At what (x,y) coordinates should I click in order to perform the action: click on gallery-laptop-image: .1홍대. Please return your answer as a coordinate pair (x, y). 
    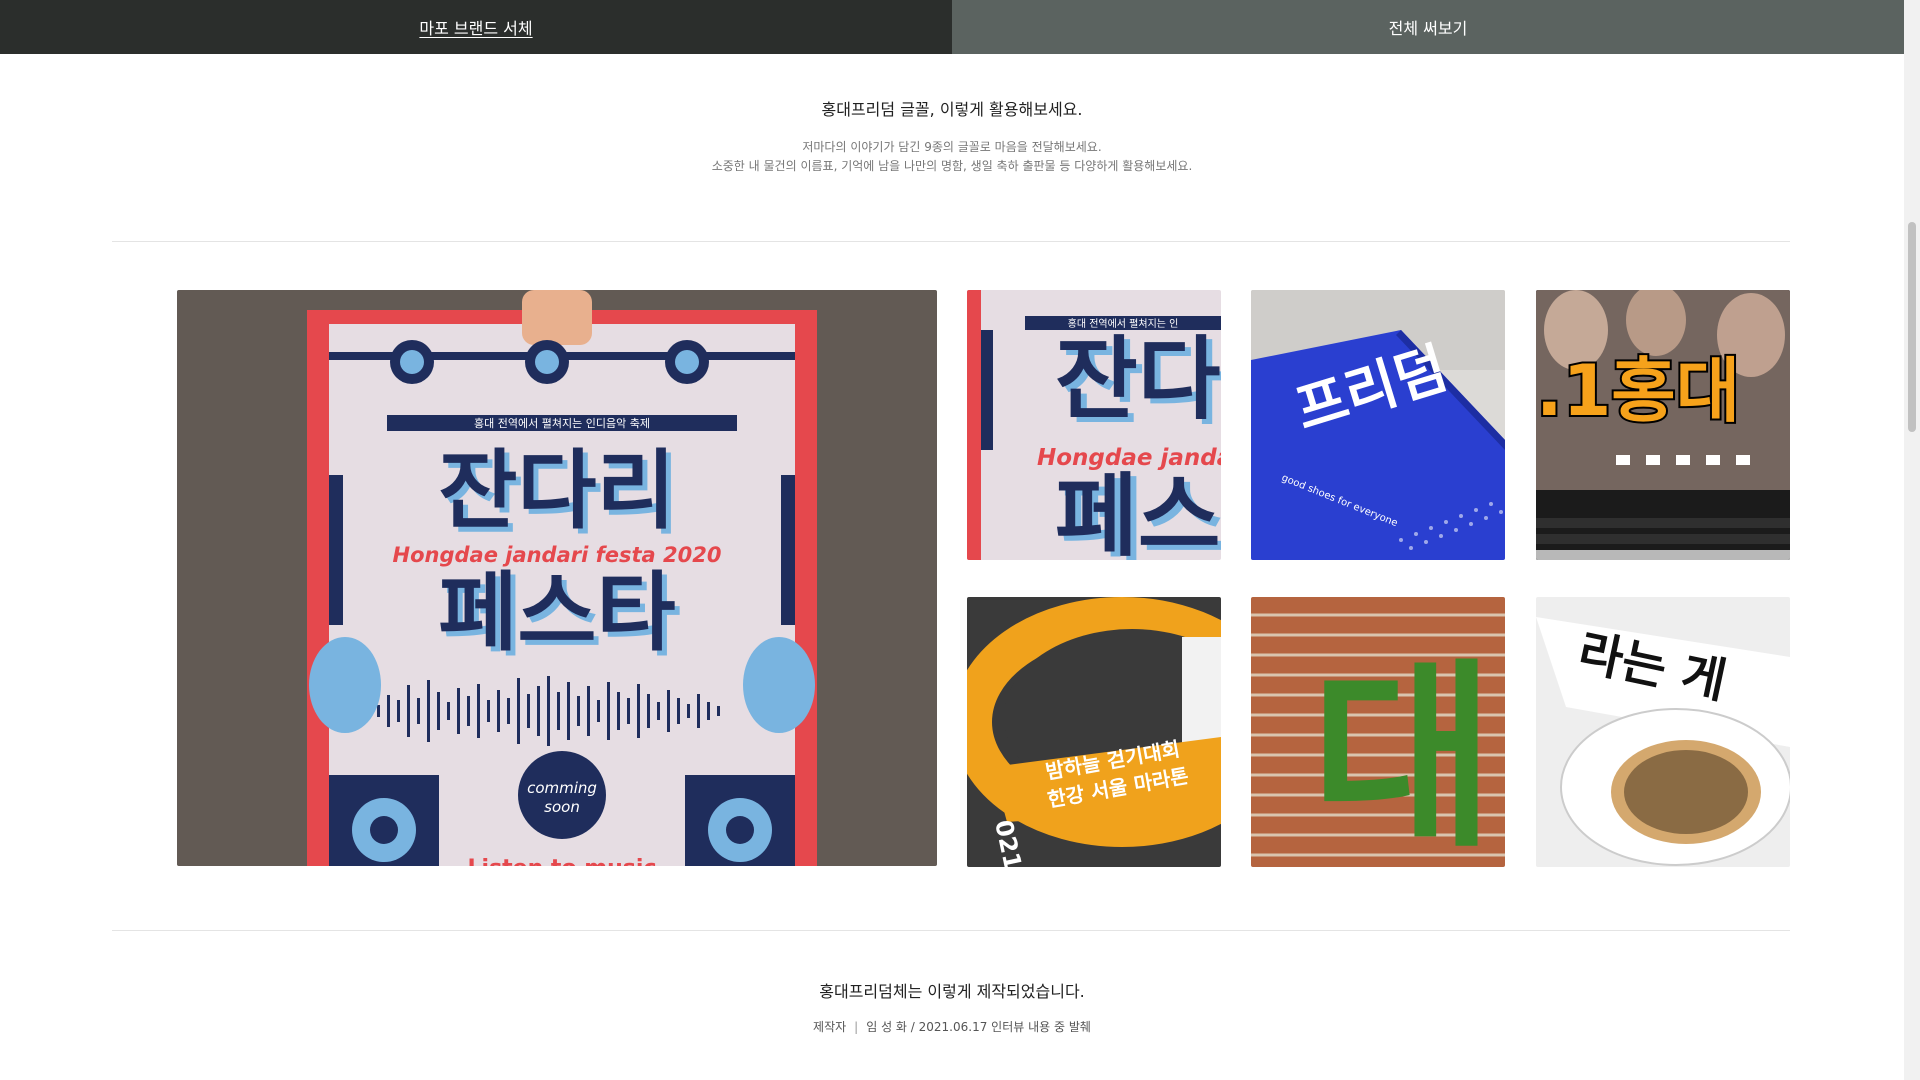
    Looking at the image, I should click on (1663, 425).